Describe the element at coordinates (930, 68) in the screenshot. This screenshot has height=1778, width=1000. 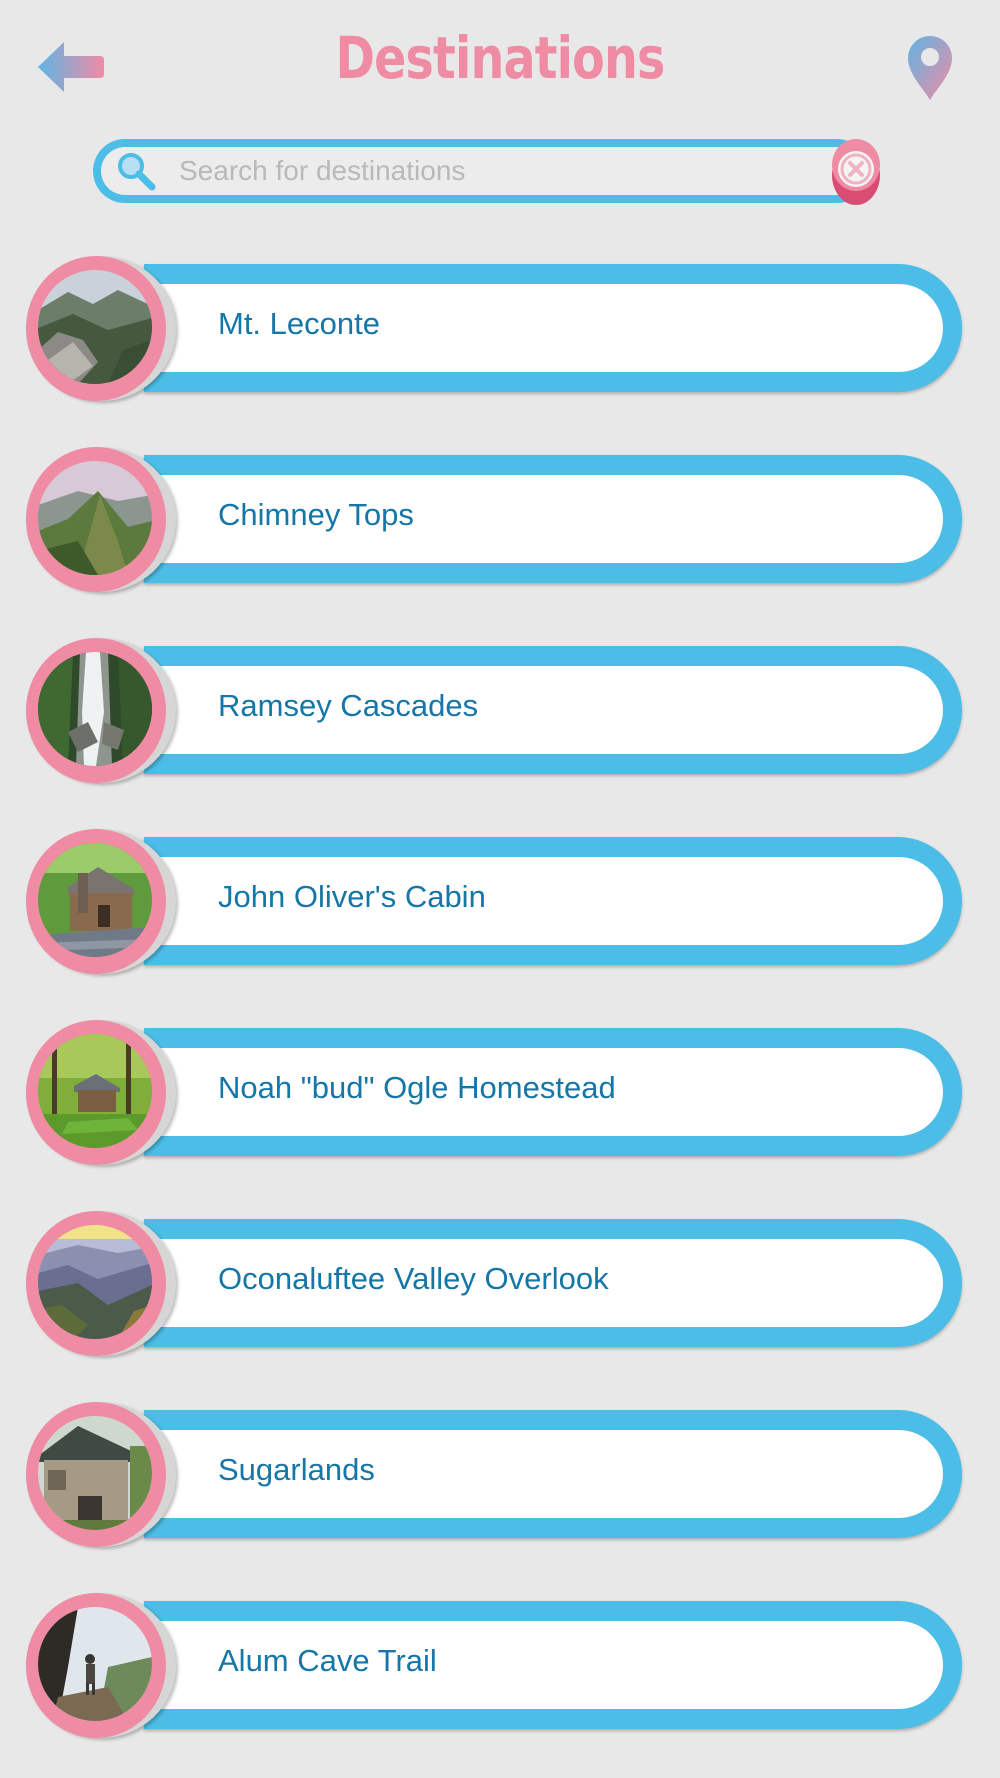
I see `map-pin-icon` at that location.